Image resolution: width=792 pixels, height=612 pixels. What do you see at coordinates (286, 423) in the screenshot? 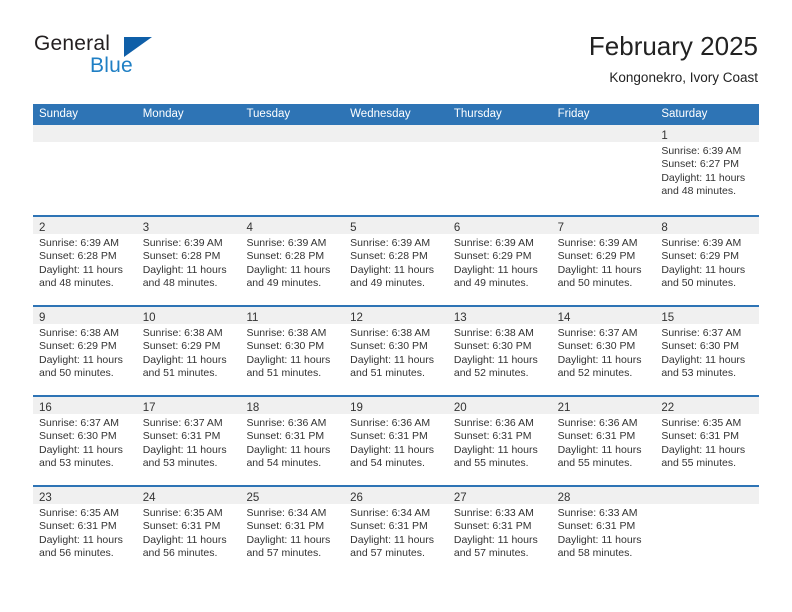
I see `day-detail-line: Sunrise: 6:36 AM` at bounding box center [286, 423].